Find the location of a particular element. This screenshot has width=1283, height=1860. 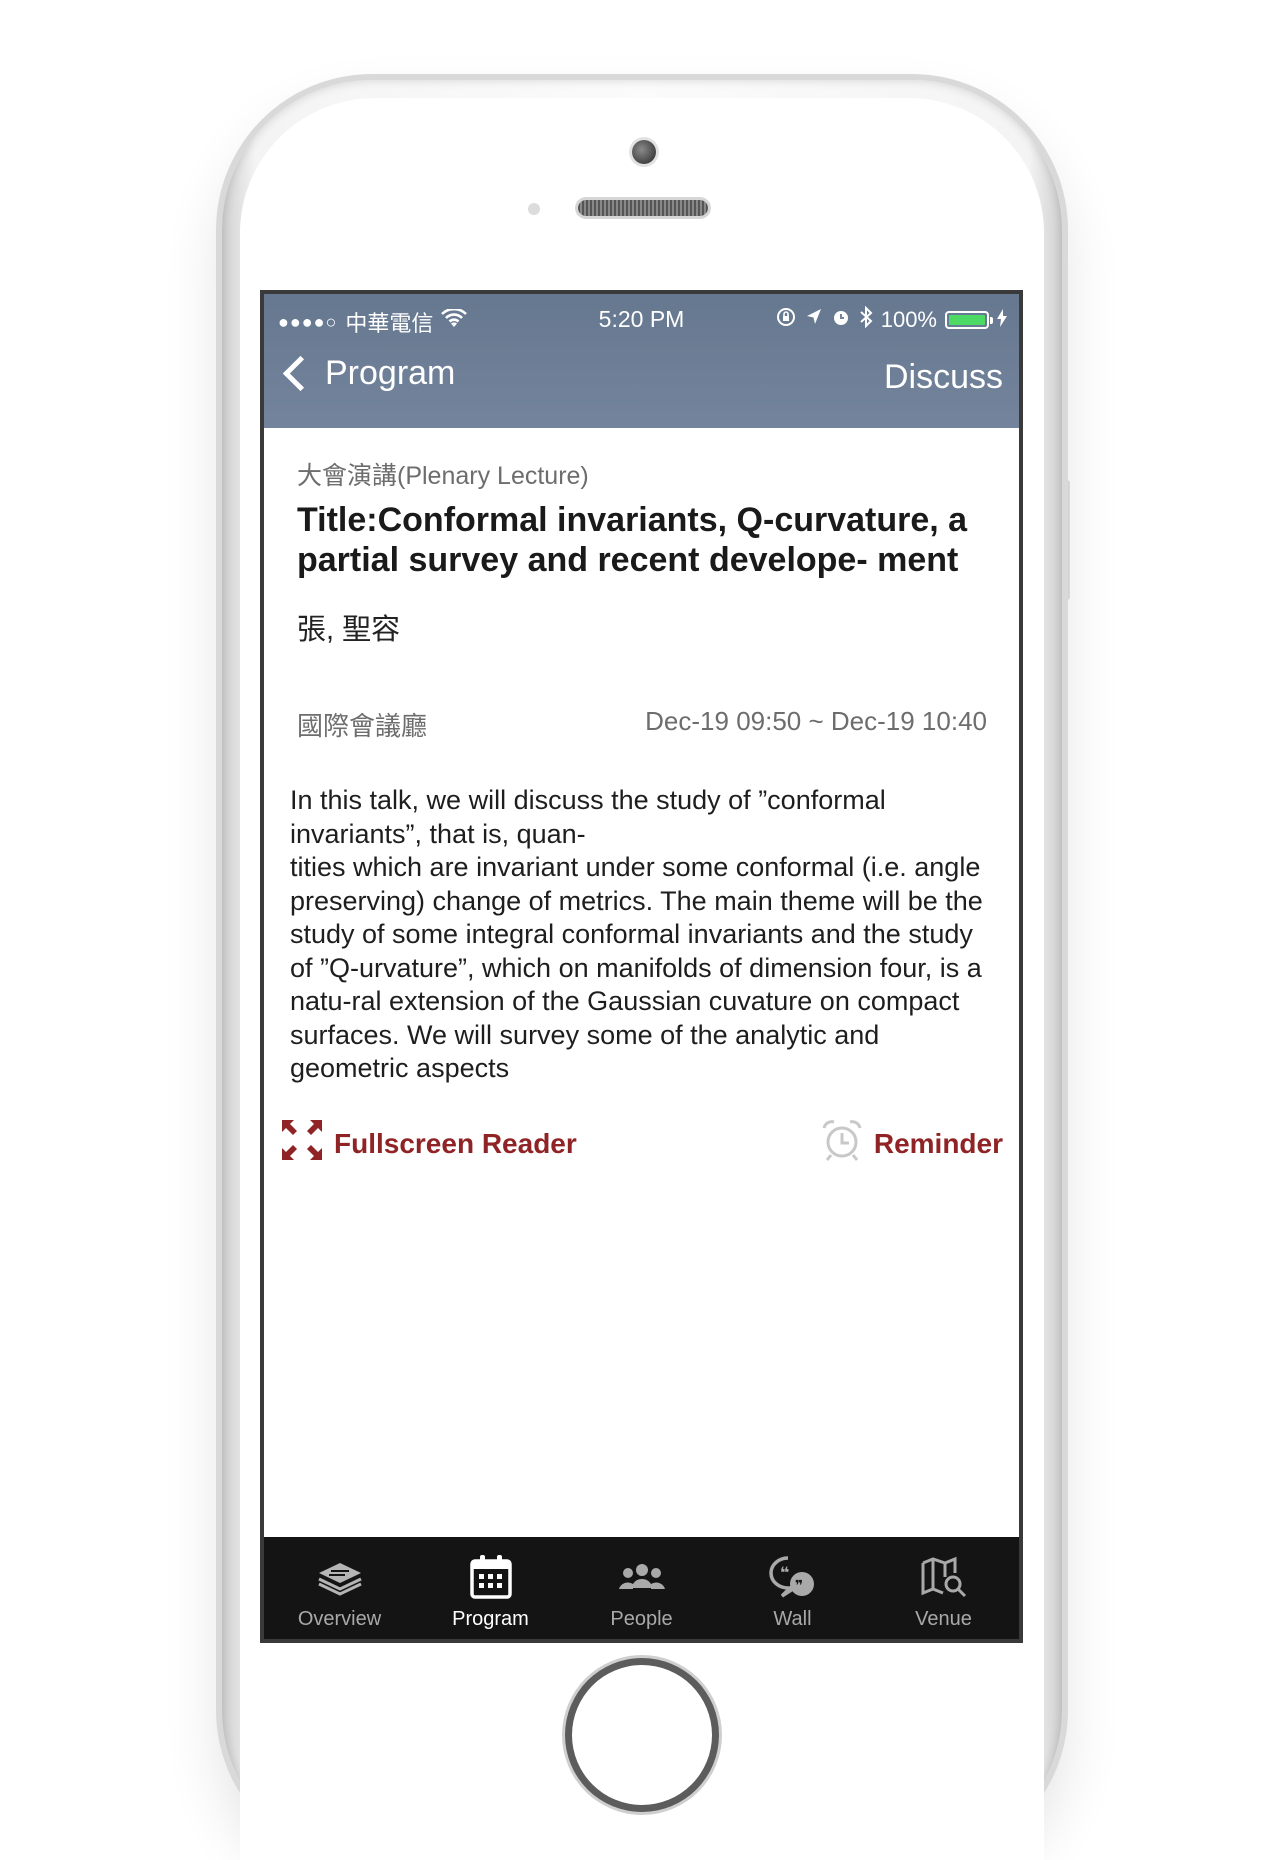

discuss-button: Discuss is located at coordinates (943, 377).